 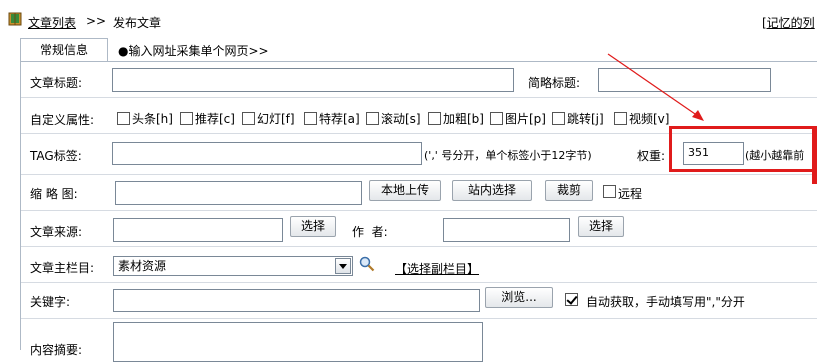 I want to click on annotation-edge, so click(x=814, y=155).